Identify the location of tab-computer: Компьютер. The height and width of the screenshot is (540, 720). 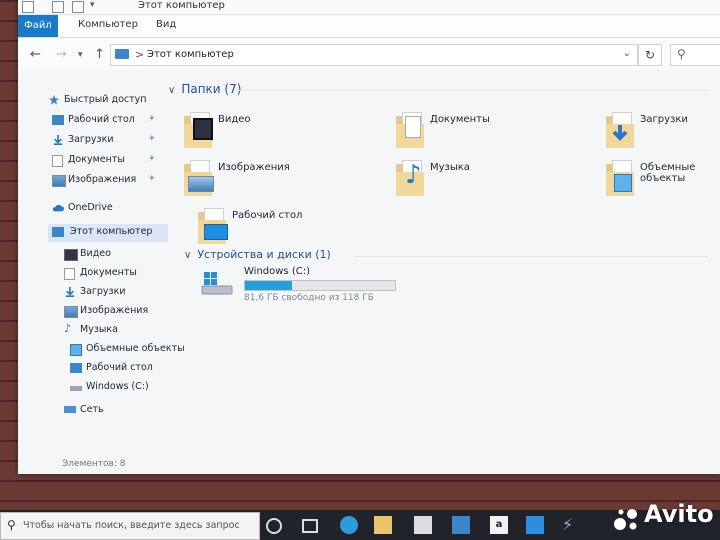
(108, 24).